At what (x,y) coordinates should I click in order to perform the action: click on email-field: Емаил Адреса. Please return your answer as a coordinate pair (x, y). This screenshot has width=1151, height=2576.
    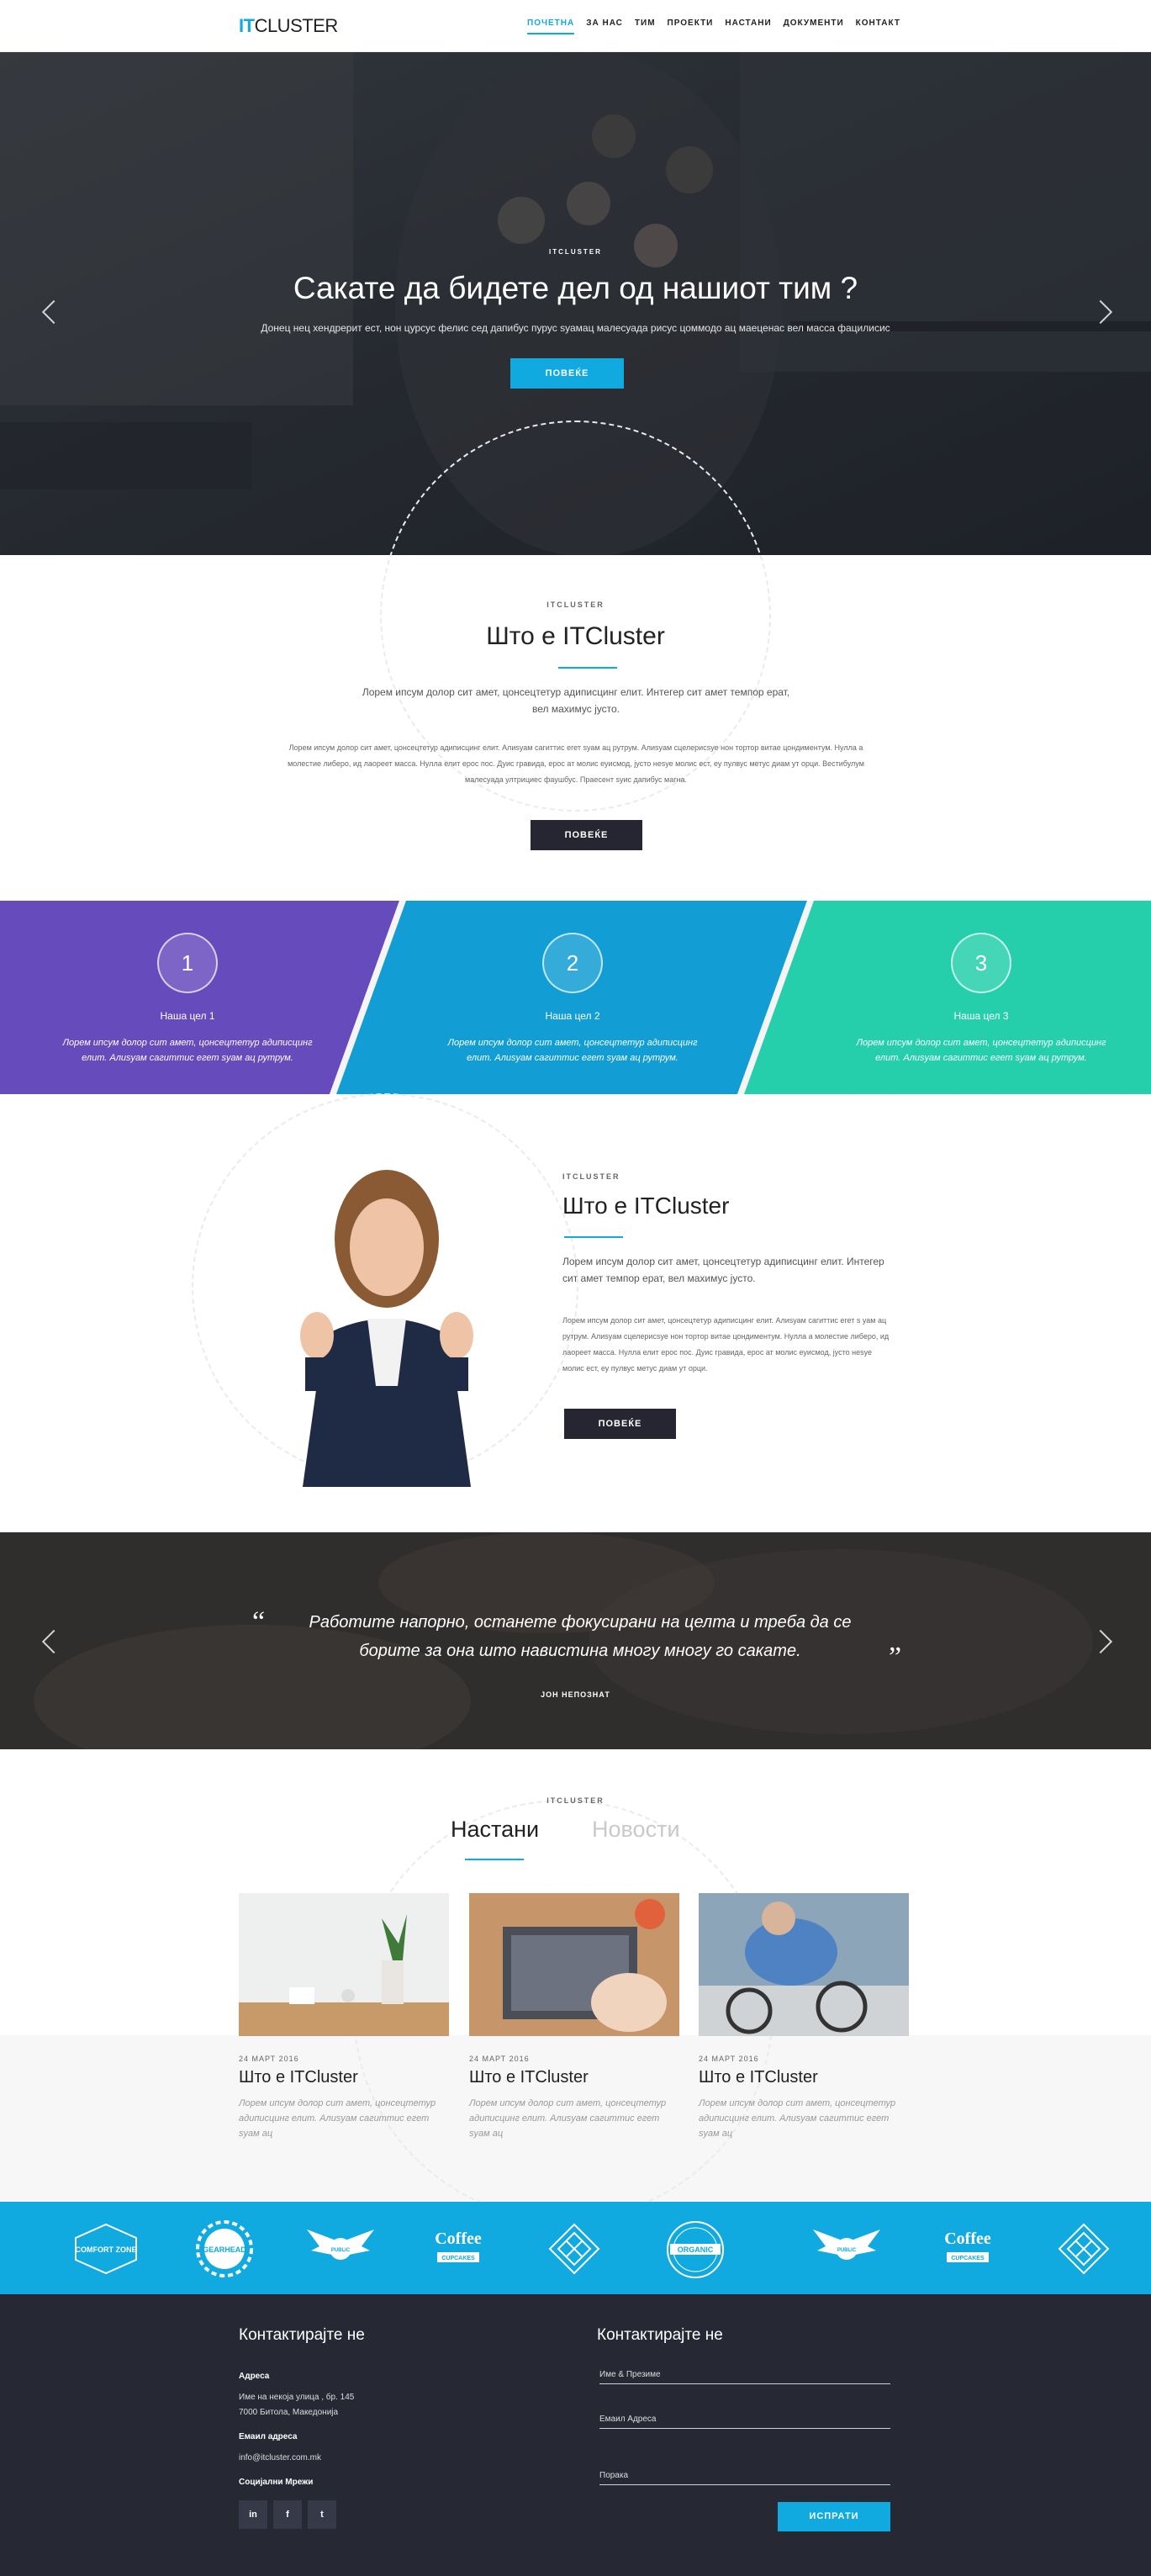
    Looking at the image, I should click on (744, 2422).